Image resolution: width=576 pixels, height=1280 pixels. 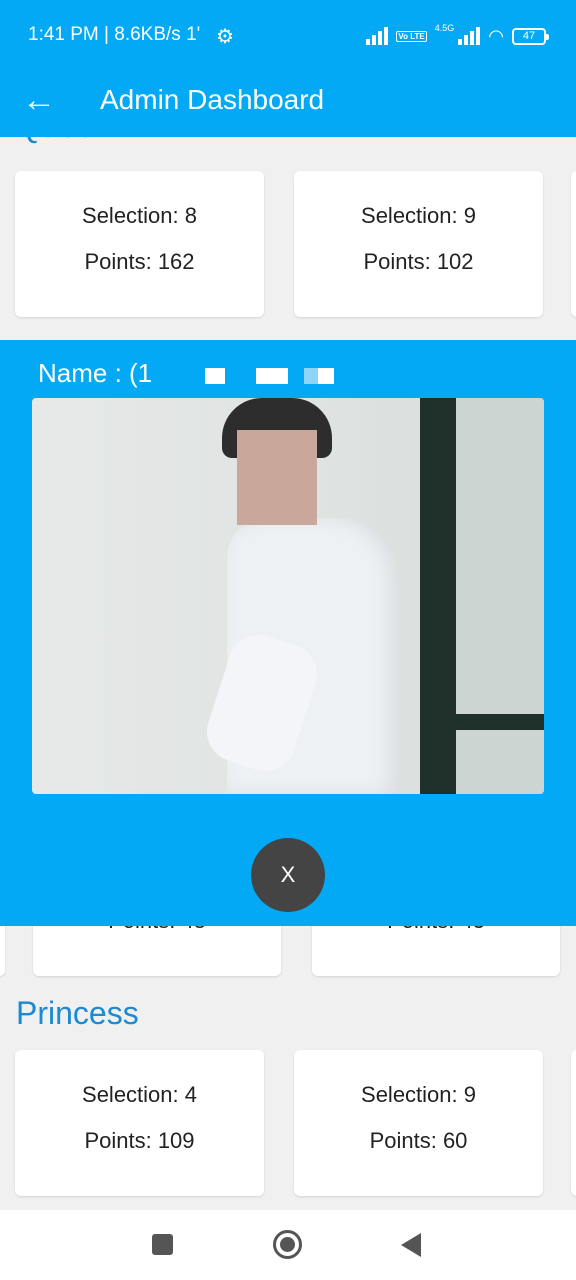 What do you see at coordinates (39, 100) in the screenshot?
I see `arrow-left-icon: ←` at bounding box center [39, 100].